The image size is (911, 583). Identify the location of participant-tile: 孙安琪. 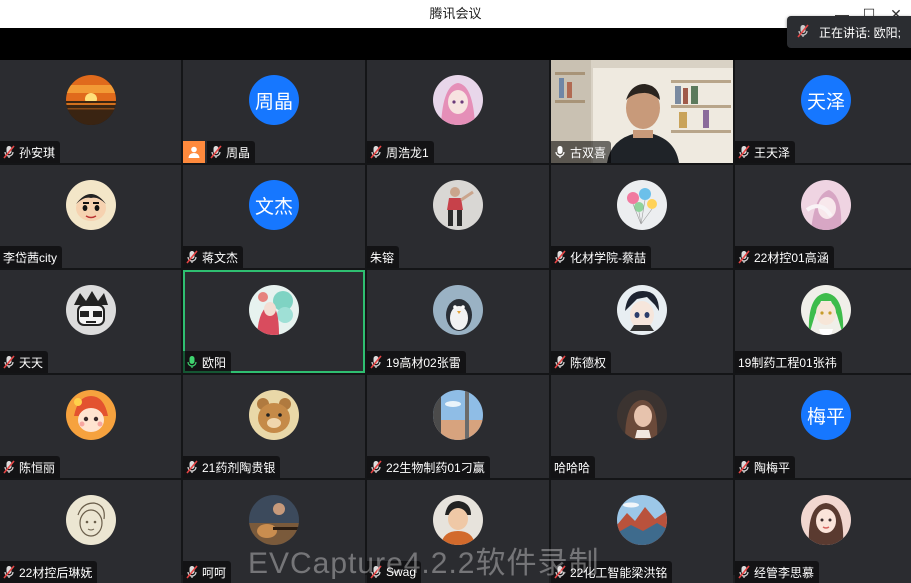
(90, 111).